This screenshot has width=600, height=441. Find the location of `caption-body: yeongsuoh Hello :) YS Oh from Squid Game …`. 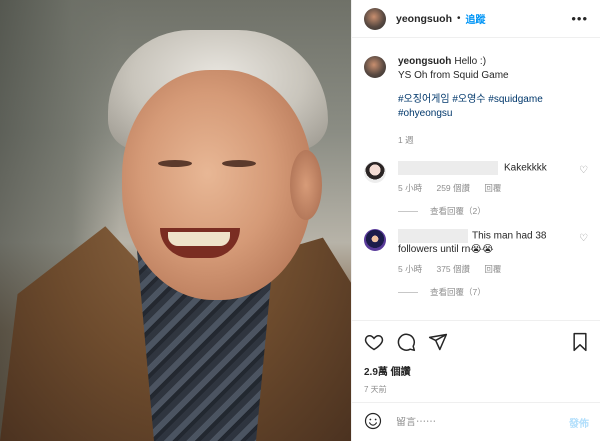

caption-body: yeongsuoh Hello :) YS Oh from Squid Game … is located at coordinates (470, 101).